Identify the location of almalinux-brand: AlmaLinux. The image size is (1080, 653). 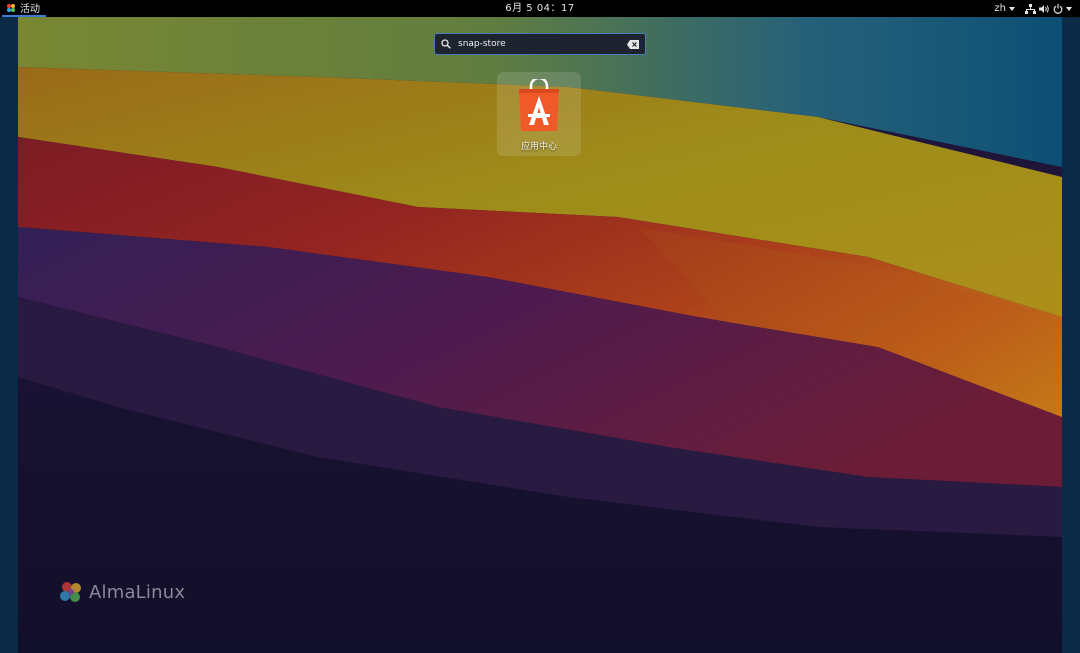
(121, 592).